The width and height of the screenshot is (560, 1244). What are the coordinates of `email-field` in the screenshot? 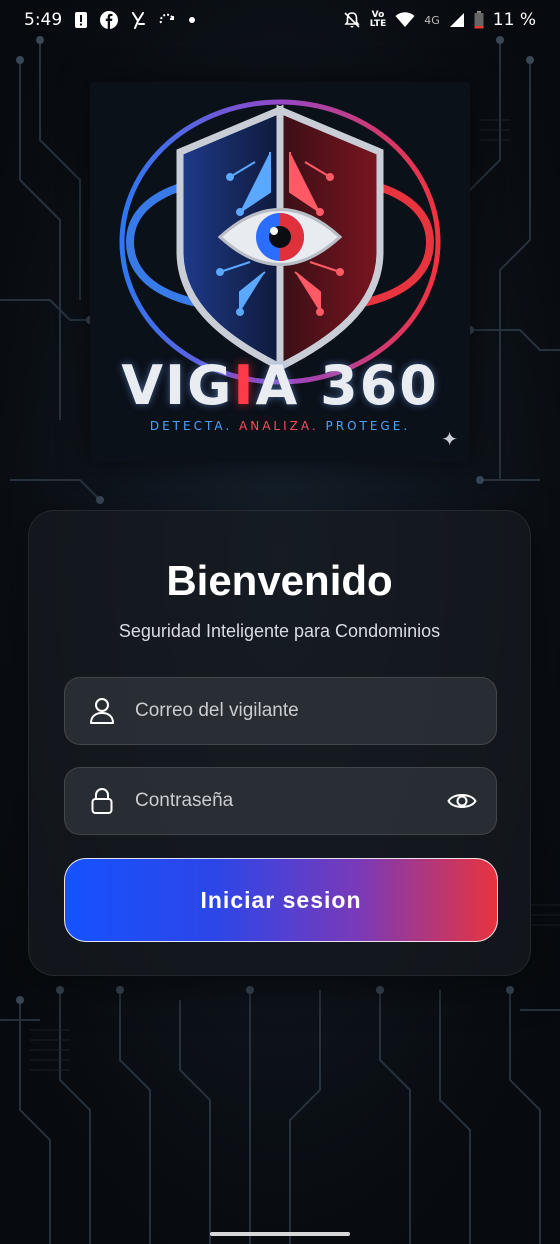 It's located at (280, 711).